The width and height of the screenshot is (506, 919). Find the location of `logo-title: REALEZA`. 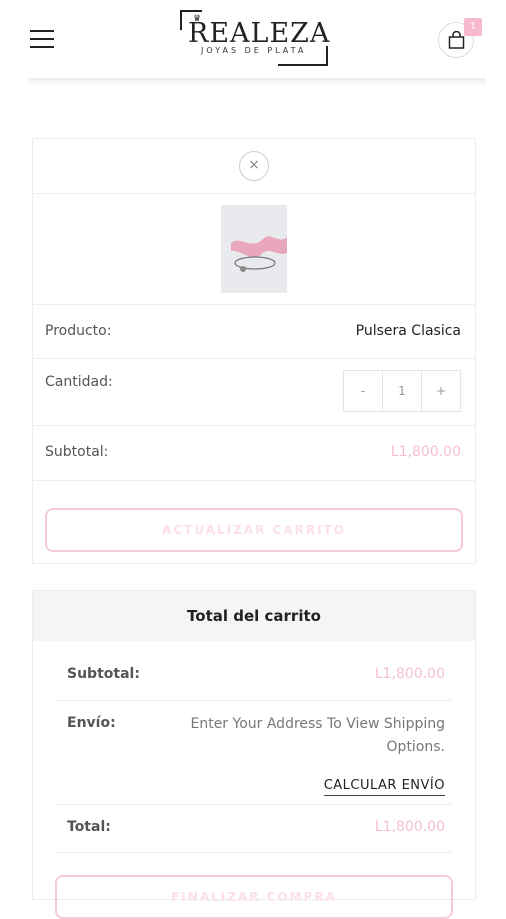

logo-title: REALEZA is located at coordinates (259, 33).